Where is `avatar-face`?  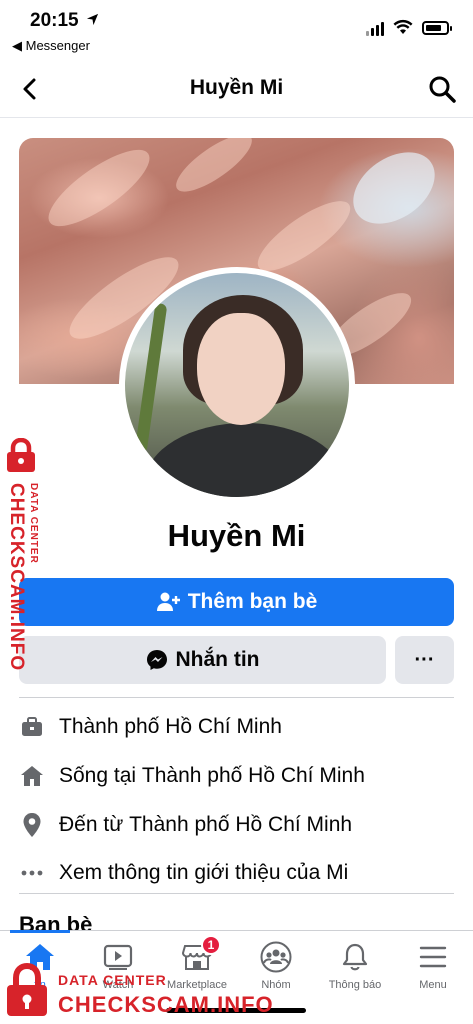
avatar-face is located at coordinates (241, 369).